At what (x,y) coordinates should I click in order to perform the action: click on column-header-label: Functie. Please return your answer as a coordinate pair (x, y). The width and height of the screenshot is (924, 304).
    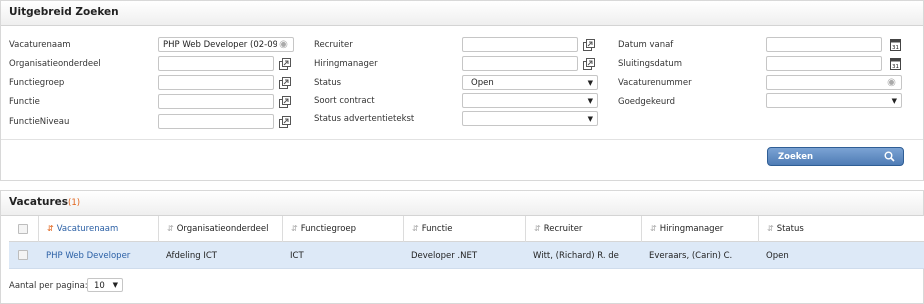
    Looking at the image, I should click on (437, 229).